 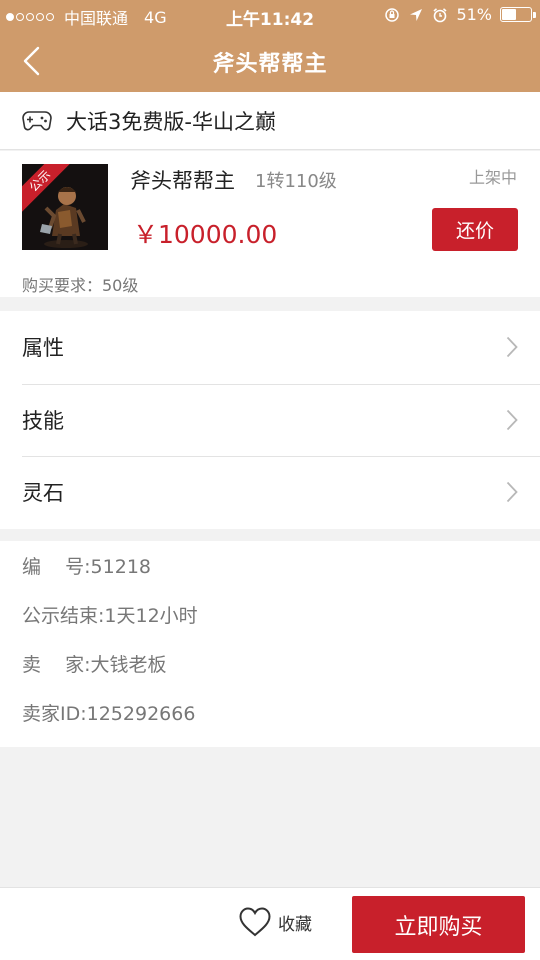 What do you see at coordinates (296, 181) in the screenshot?
I see `character-level: 1转110级` at bounding box center [296, 181].